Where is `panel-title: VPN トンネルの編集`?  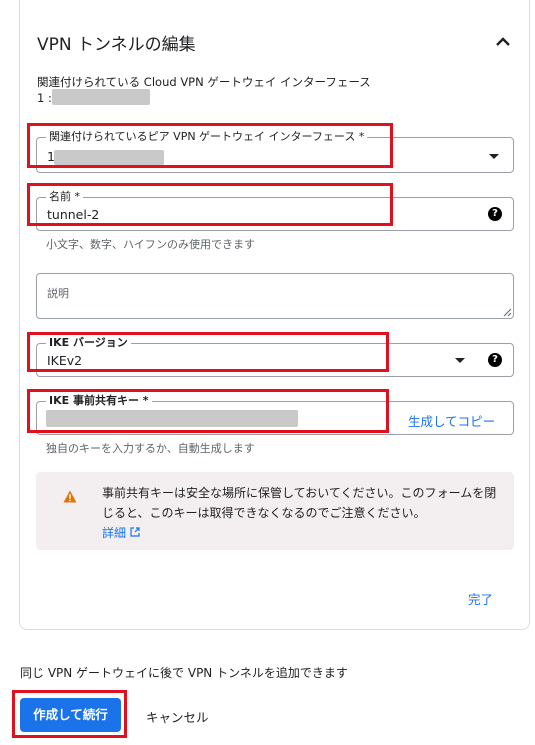
panel-title: VPN トンネルの編集 is located at coordinates (116, 45).